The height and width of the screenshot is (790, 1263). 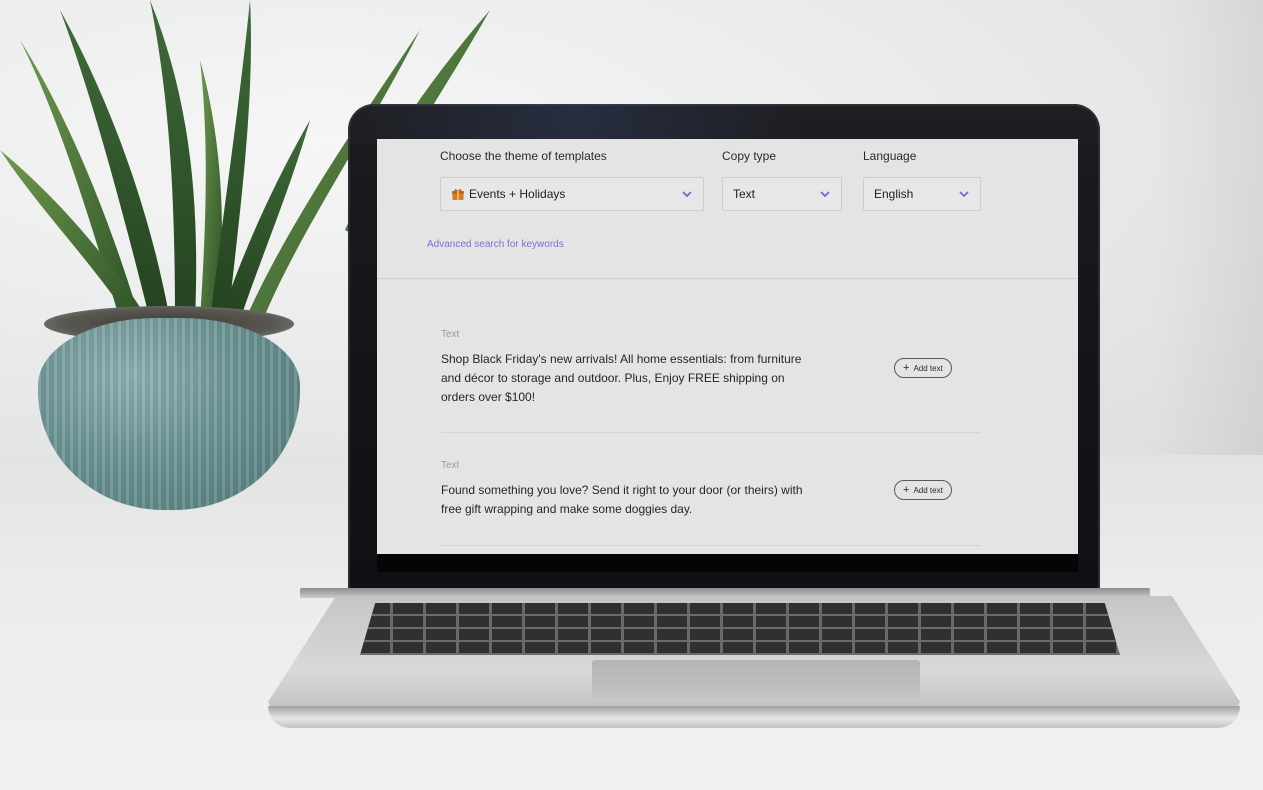 I want to click on theme-select-value: Events + Holidays, so click(x=517, y=194).